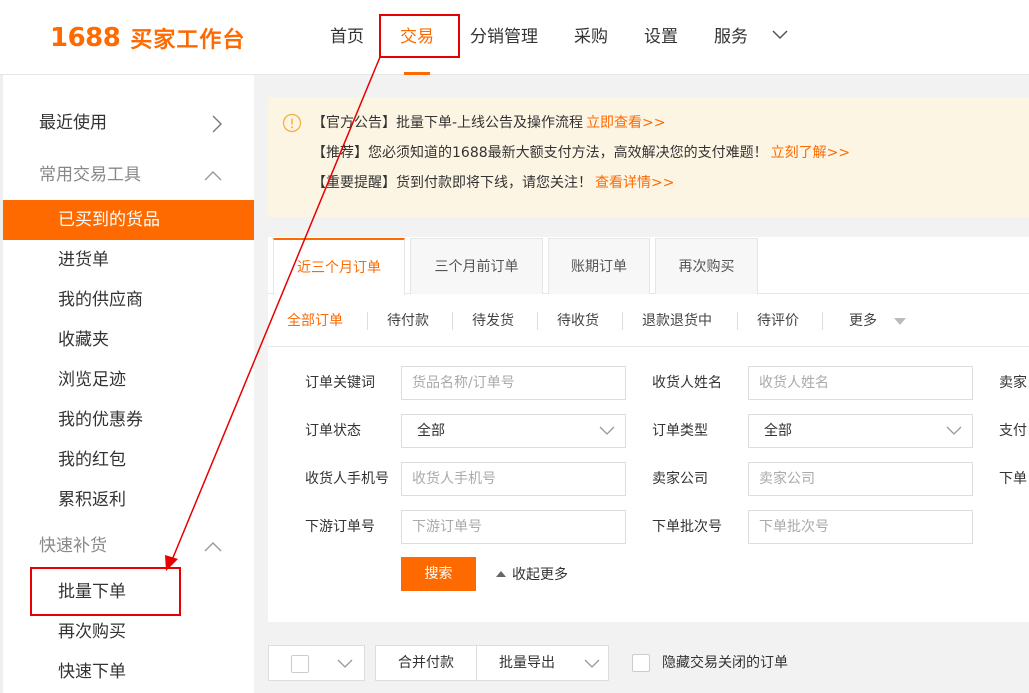  I want to click on sidebar-item-purchase-list: 进货单, so click(128, 260).